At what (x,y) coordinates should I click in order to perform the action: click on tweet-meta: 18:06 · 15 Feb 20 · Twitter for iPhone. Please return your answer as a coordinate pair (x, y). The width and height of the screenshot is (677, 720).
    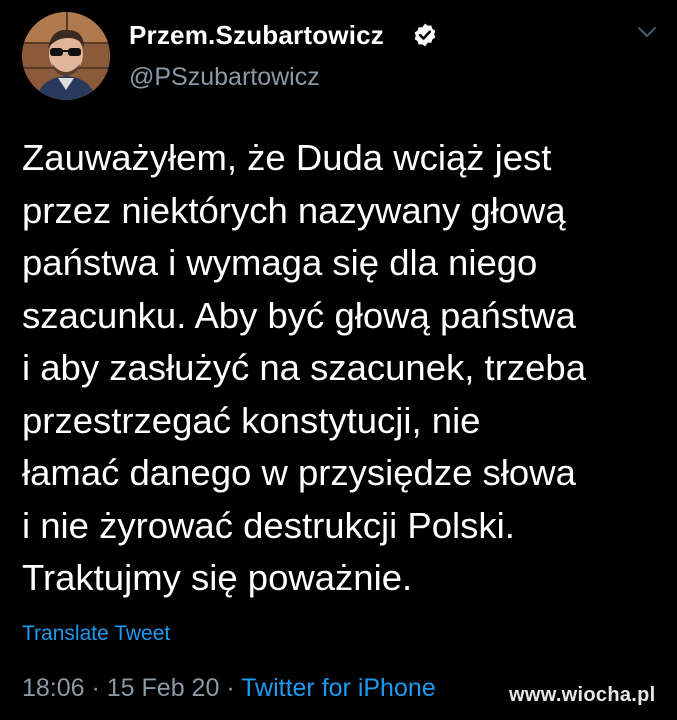
    Looking at the image, I should click on (229, 688).